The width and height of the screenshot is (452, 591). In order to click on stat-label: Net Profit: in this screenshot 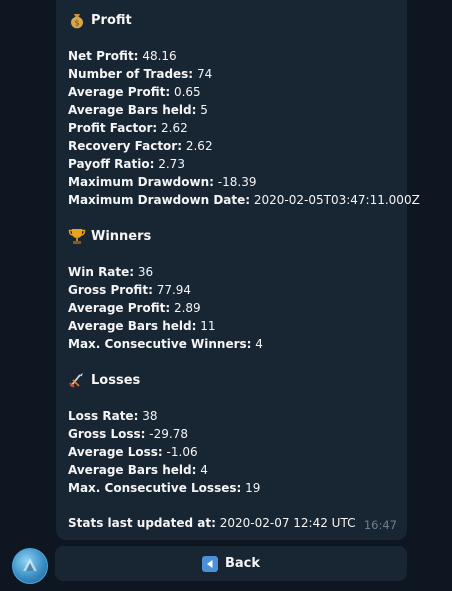, I will do `click(103, 56)`.